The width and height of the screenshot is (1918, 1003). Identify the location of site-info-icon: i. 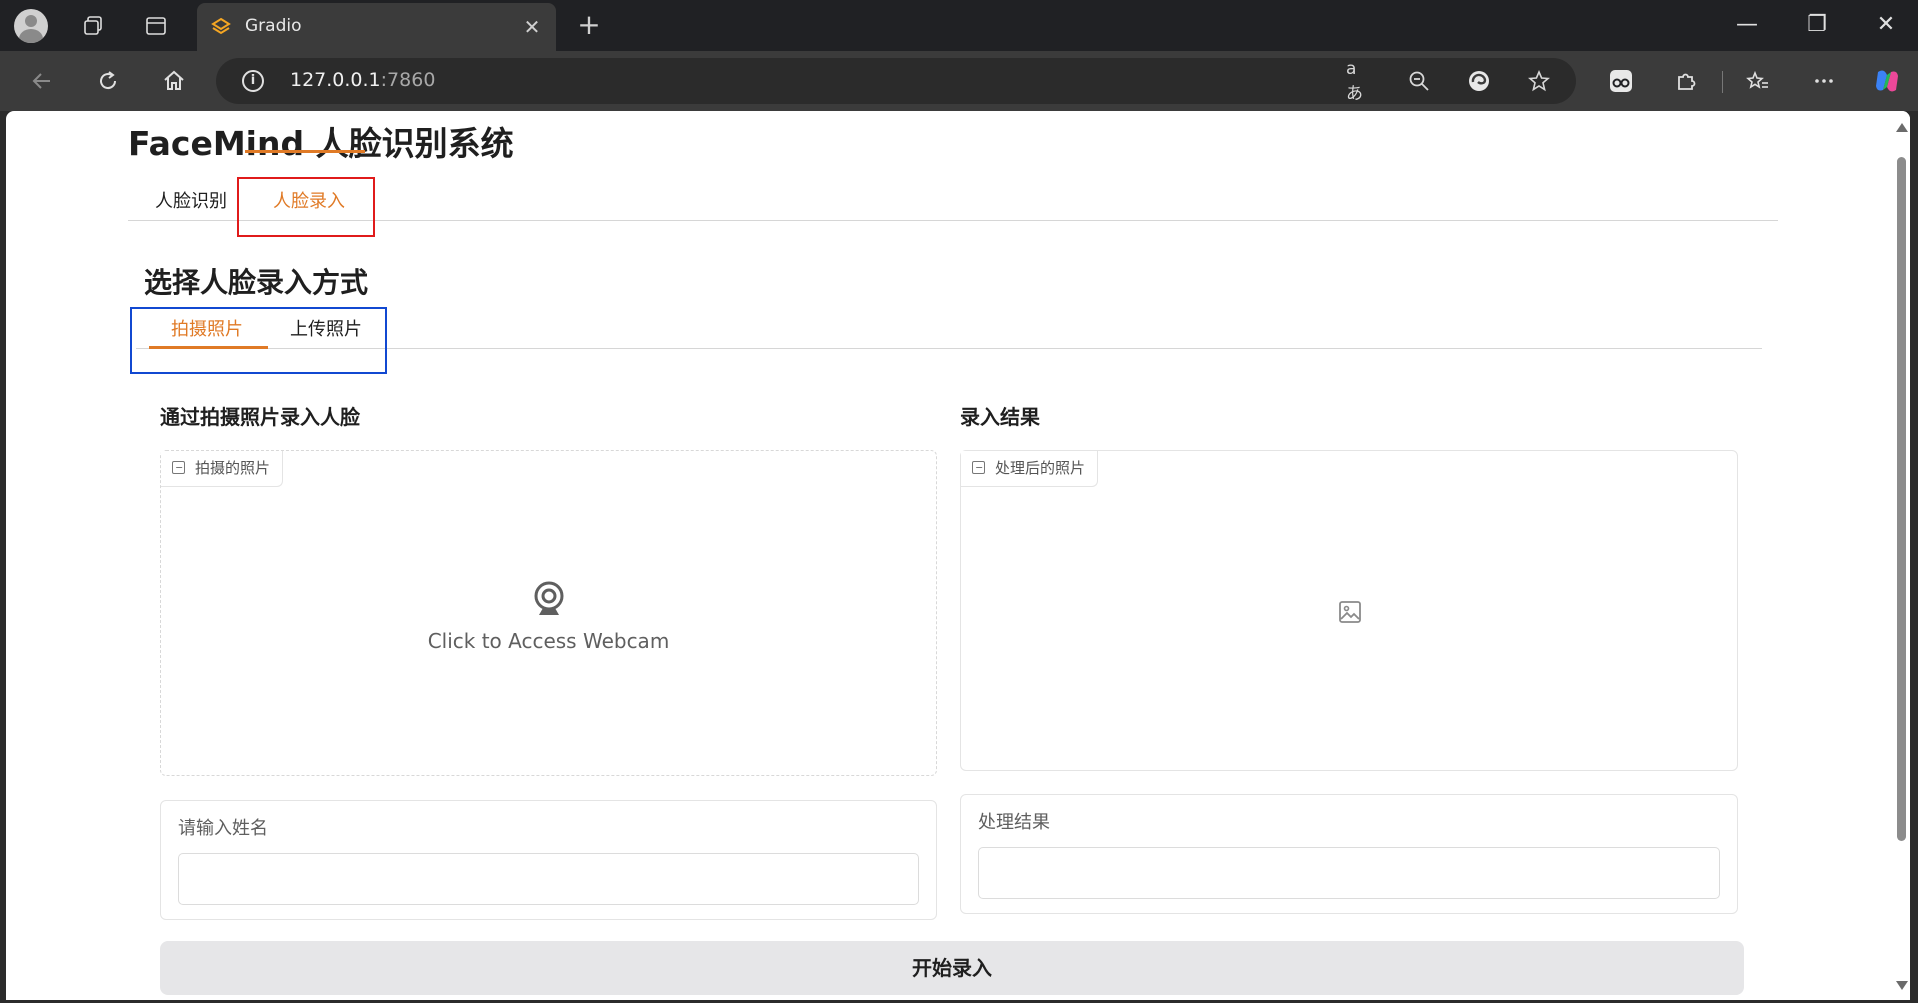
(253, 81).